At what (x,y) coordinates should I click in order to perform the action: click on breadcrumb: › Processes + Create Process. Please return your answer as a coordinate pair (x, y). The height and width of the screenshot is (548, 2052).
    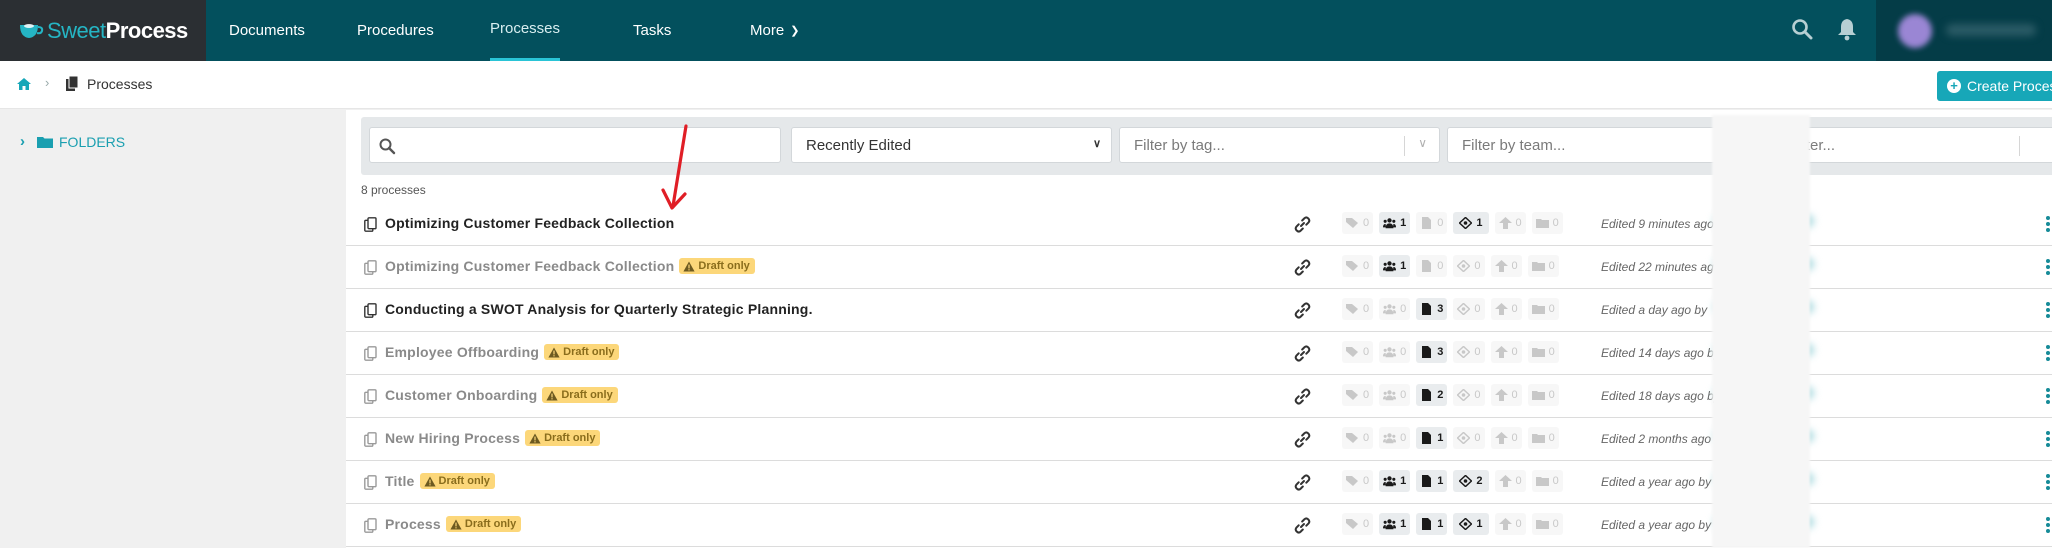
    Looking at the image, I should click on (1026, 85).